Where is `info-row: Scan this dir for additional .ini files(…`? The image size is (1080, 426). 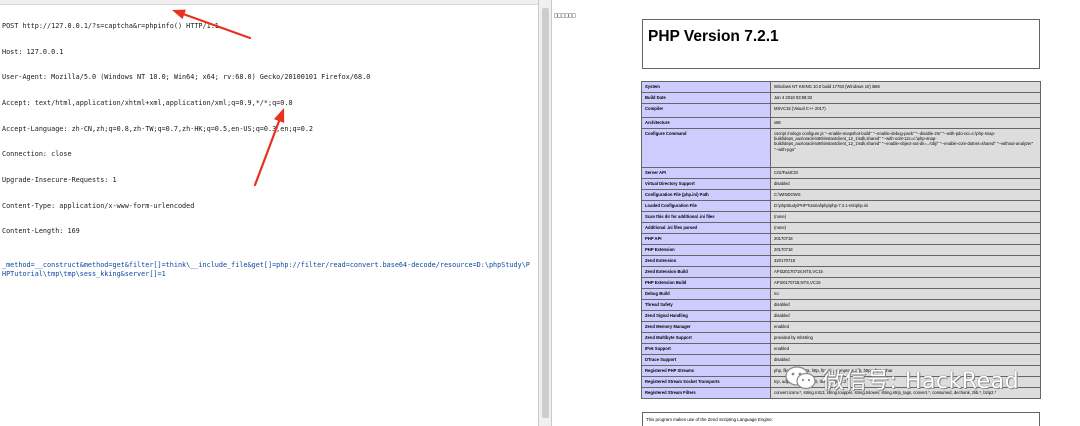 info-row: Scan this dir for additional .ini files(… is located at coordinates (841, 217).